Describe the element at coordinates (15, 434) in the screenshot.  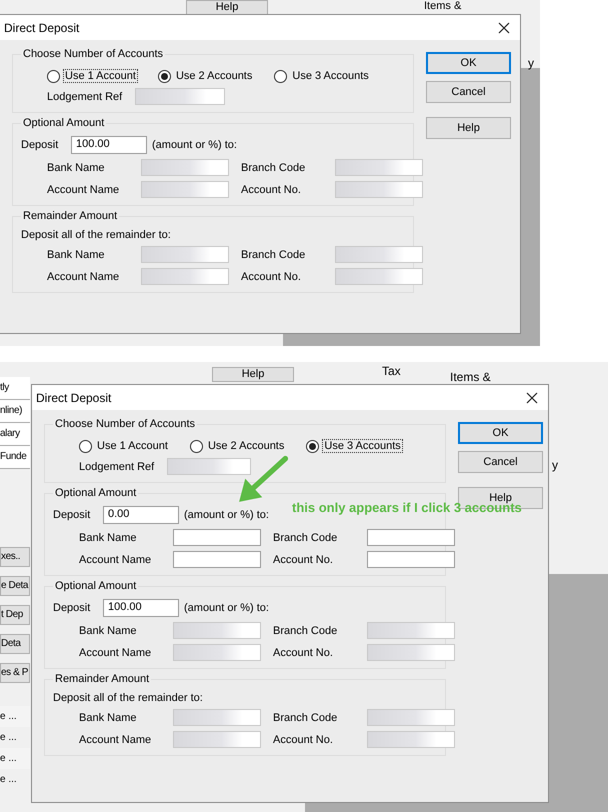
I see `list-item: alary` at that location.